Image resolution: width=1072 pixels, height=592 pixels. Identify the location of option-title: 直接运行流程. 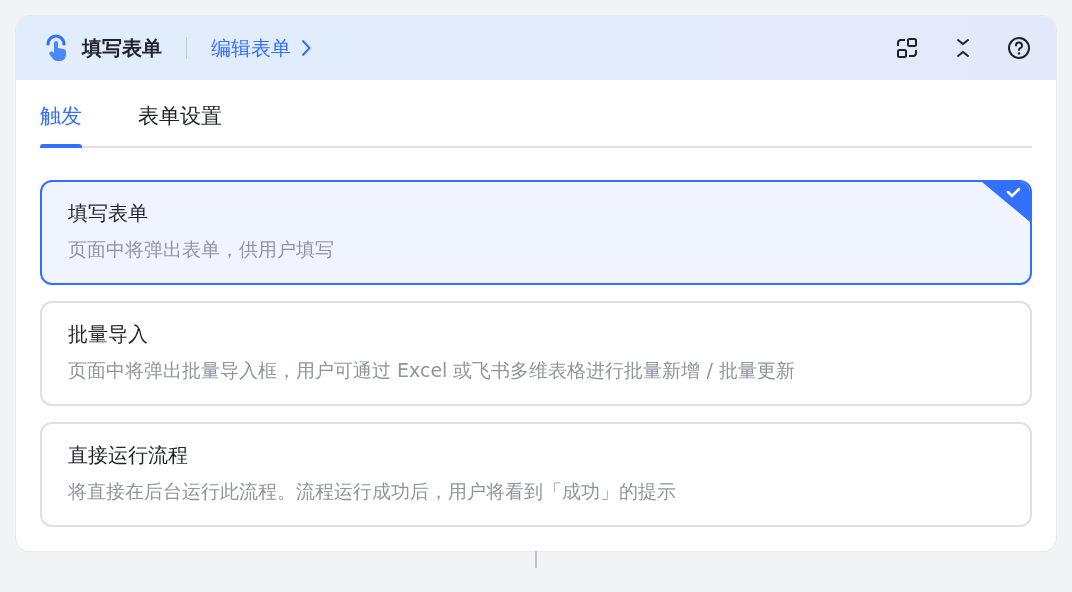
(128, 455).